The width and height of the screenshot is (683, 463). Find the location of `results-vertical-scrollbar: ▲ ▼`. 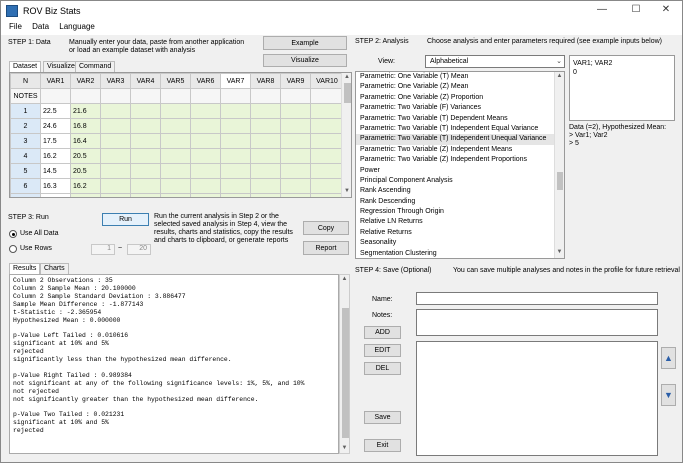

results-vertical-scrollbar: ▲ ▼ is located at coordinates (344, 364).